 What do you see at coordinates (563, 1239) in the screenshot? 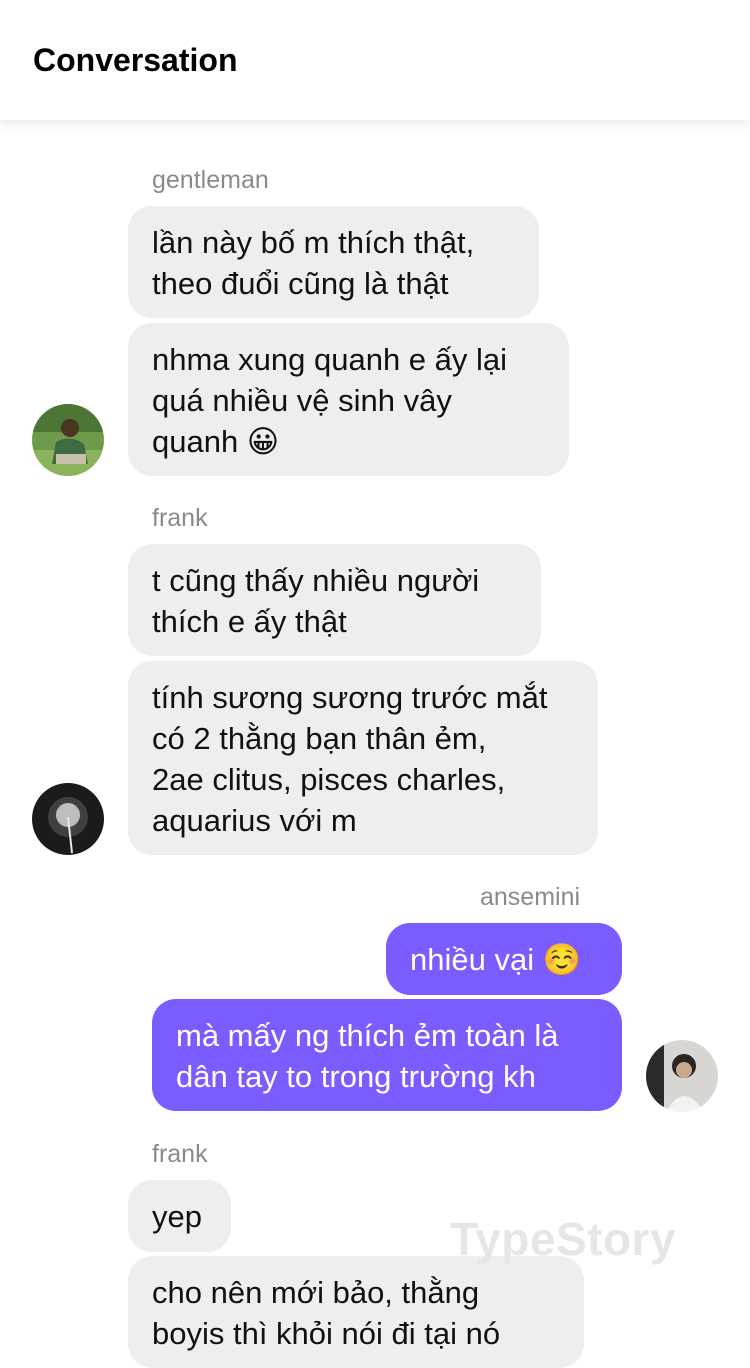
I see `watermark-logo: TypeStory` at bounding box center [563, 1239].